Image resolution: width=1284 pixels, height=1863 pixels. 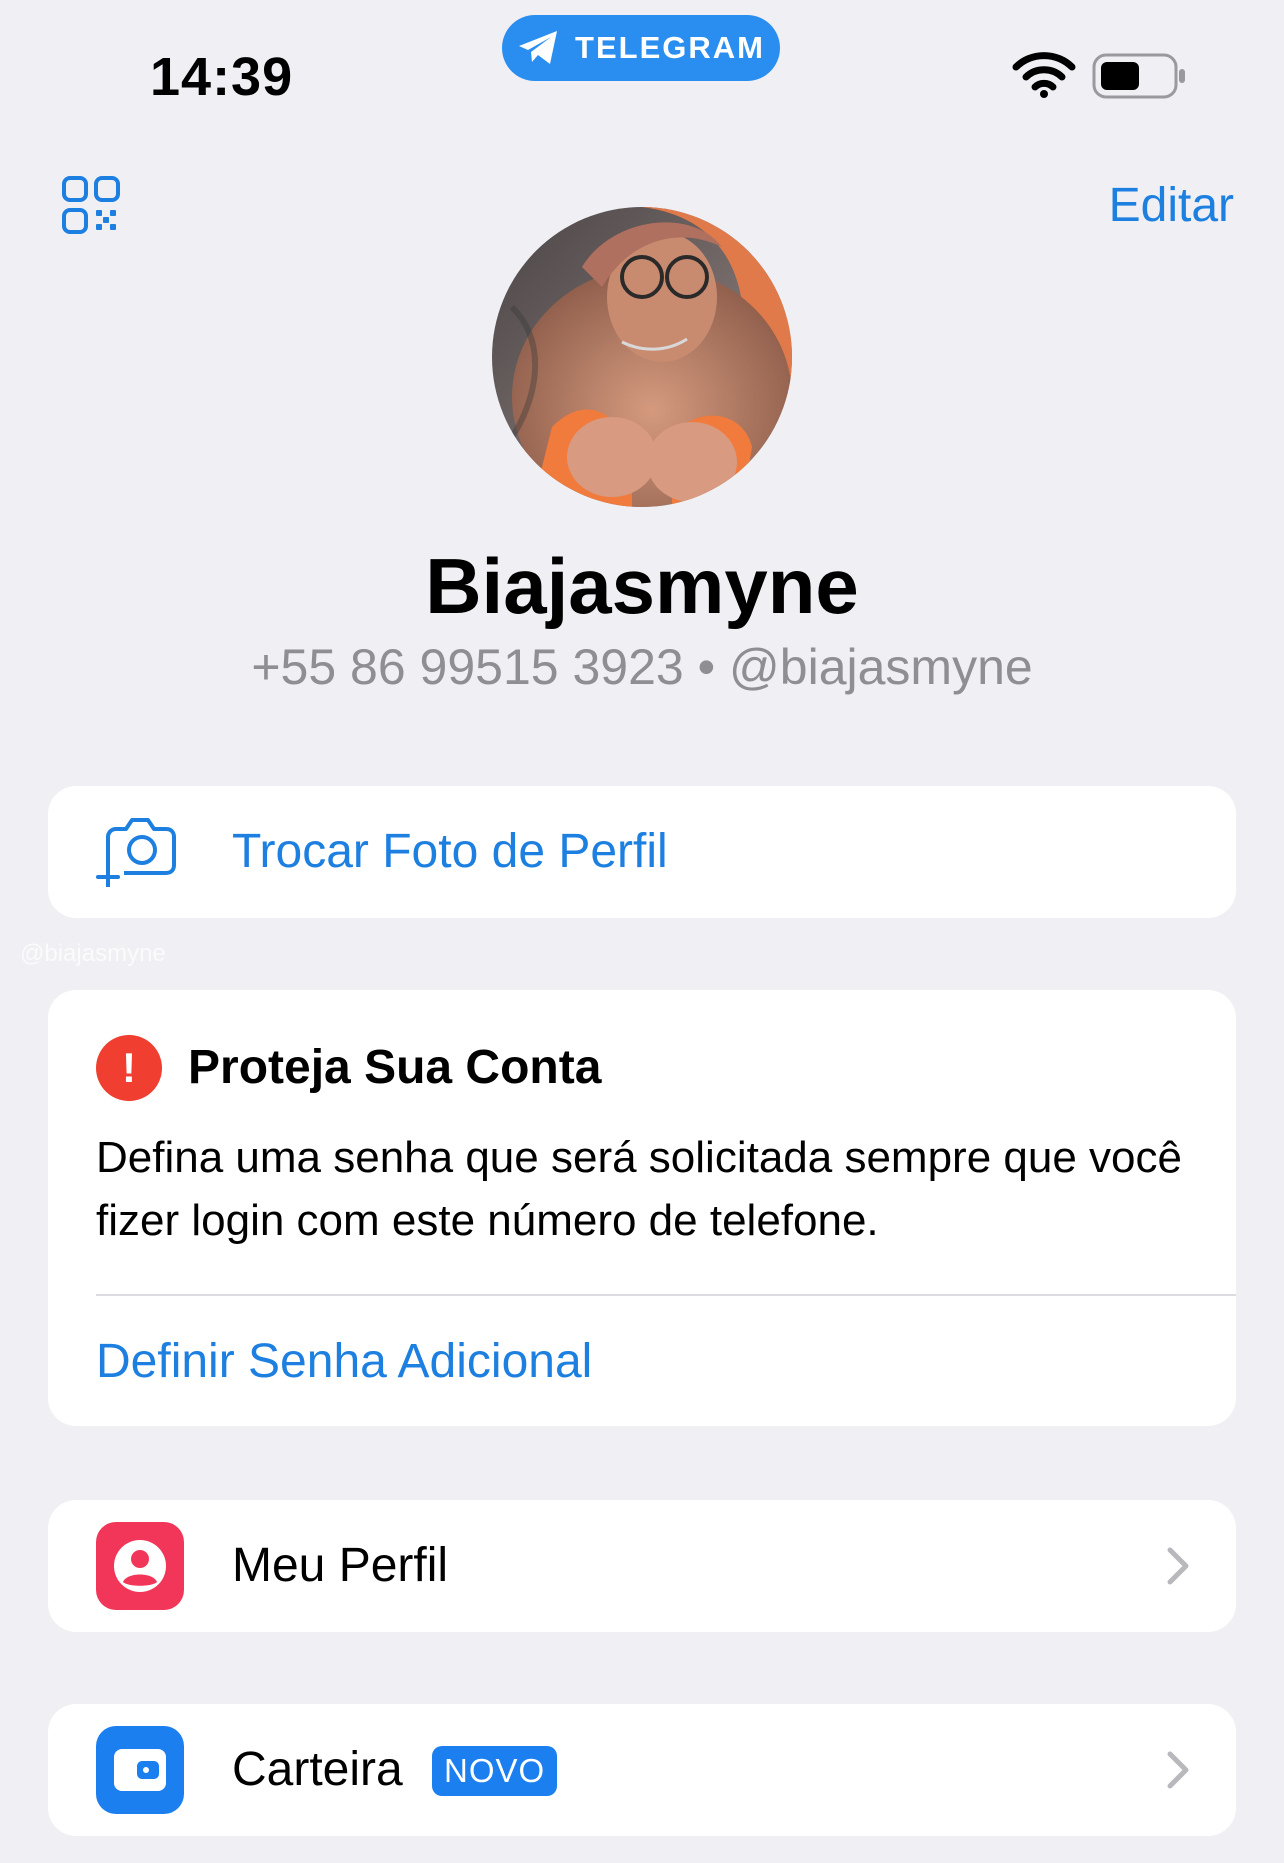 What do you see at coordinates (642, 586) in the screenshot?
I see `profile-name: Biajasmyne` at bounding box center [642, 586].